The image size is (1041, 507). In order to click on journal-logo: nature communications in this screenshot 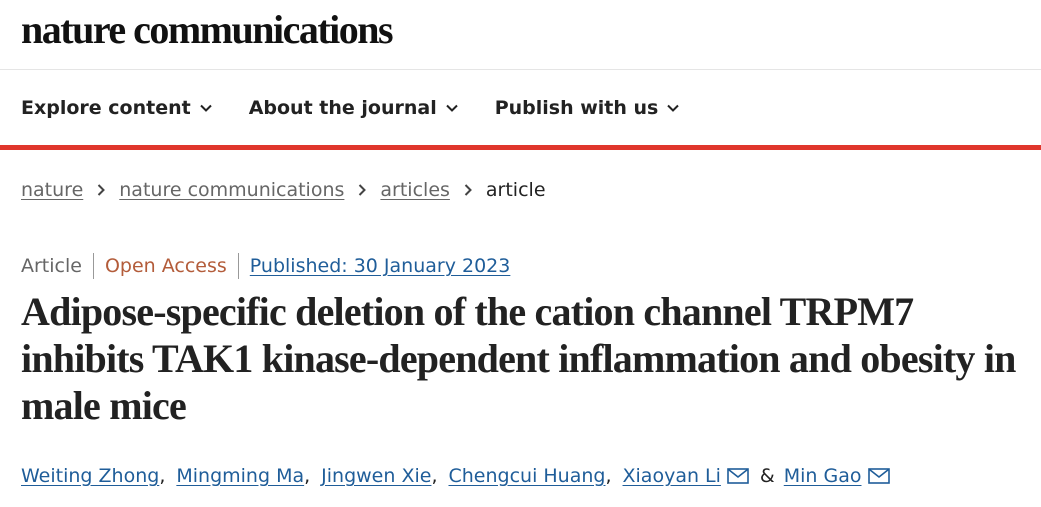, I will do `click(207, 29)`.